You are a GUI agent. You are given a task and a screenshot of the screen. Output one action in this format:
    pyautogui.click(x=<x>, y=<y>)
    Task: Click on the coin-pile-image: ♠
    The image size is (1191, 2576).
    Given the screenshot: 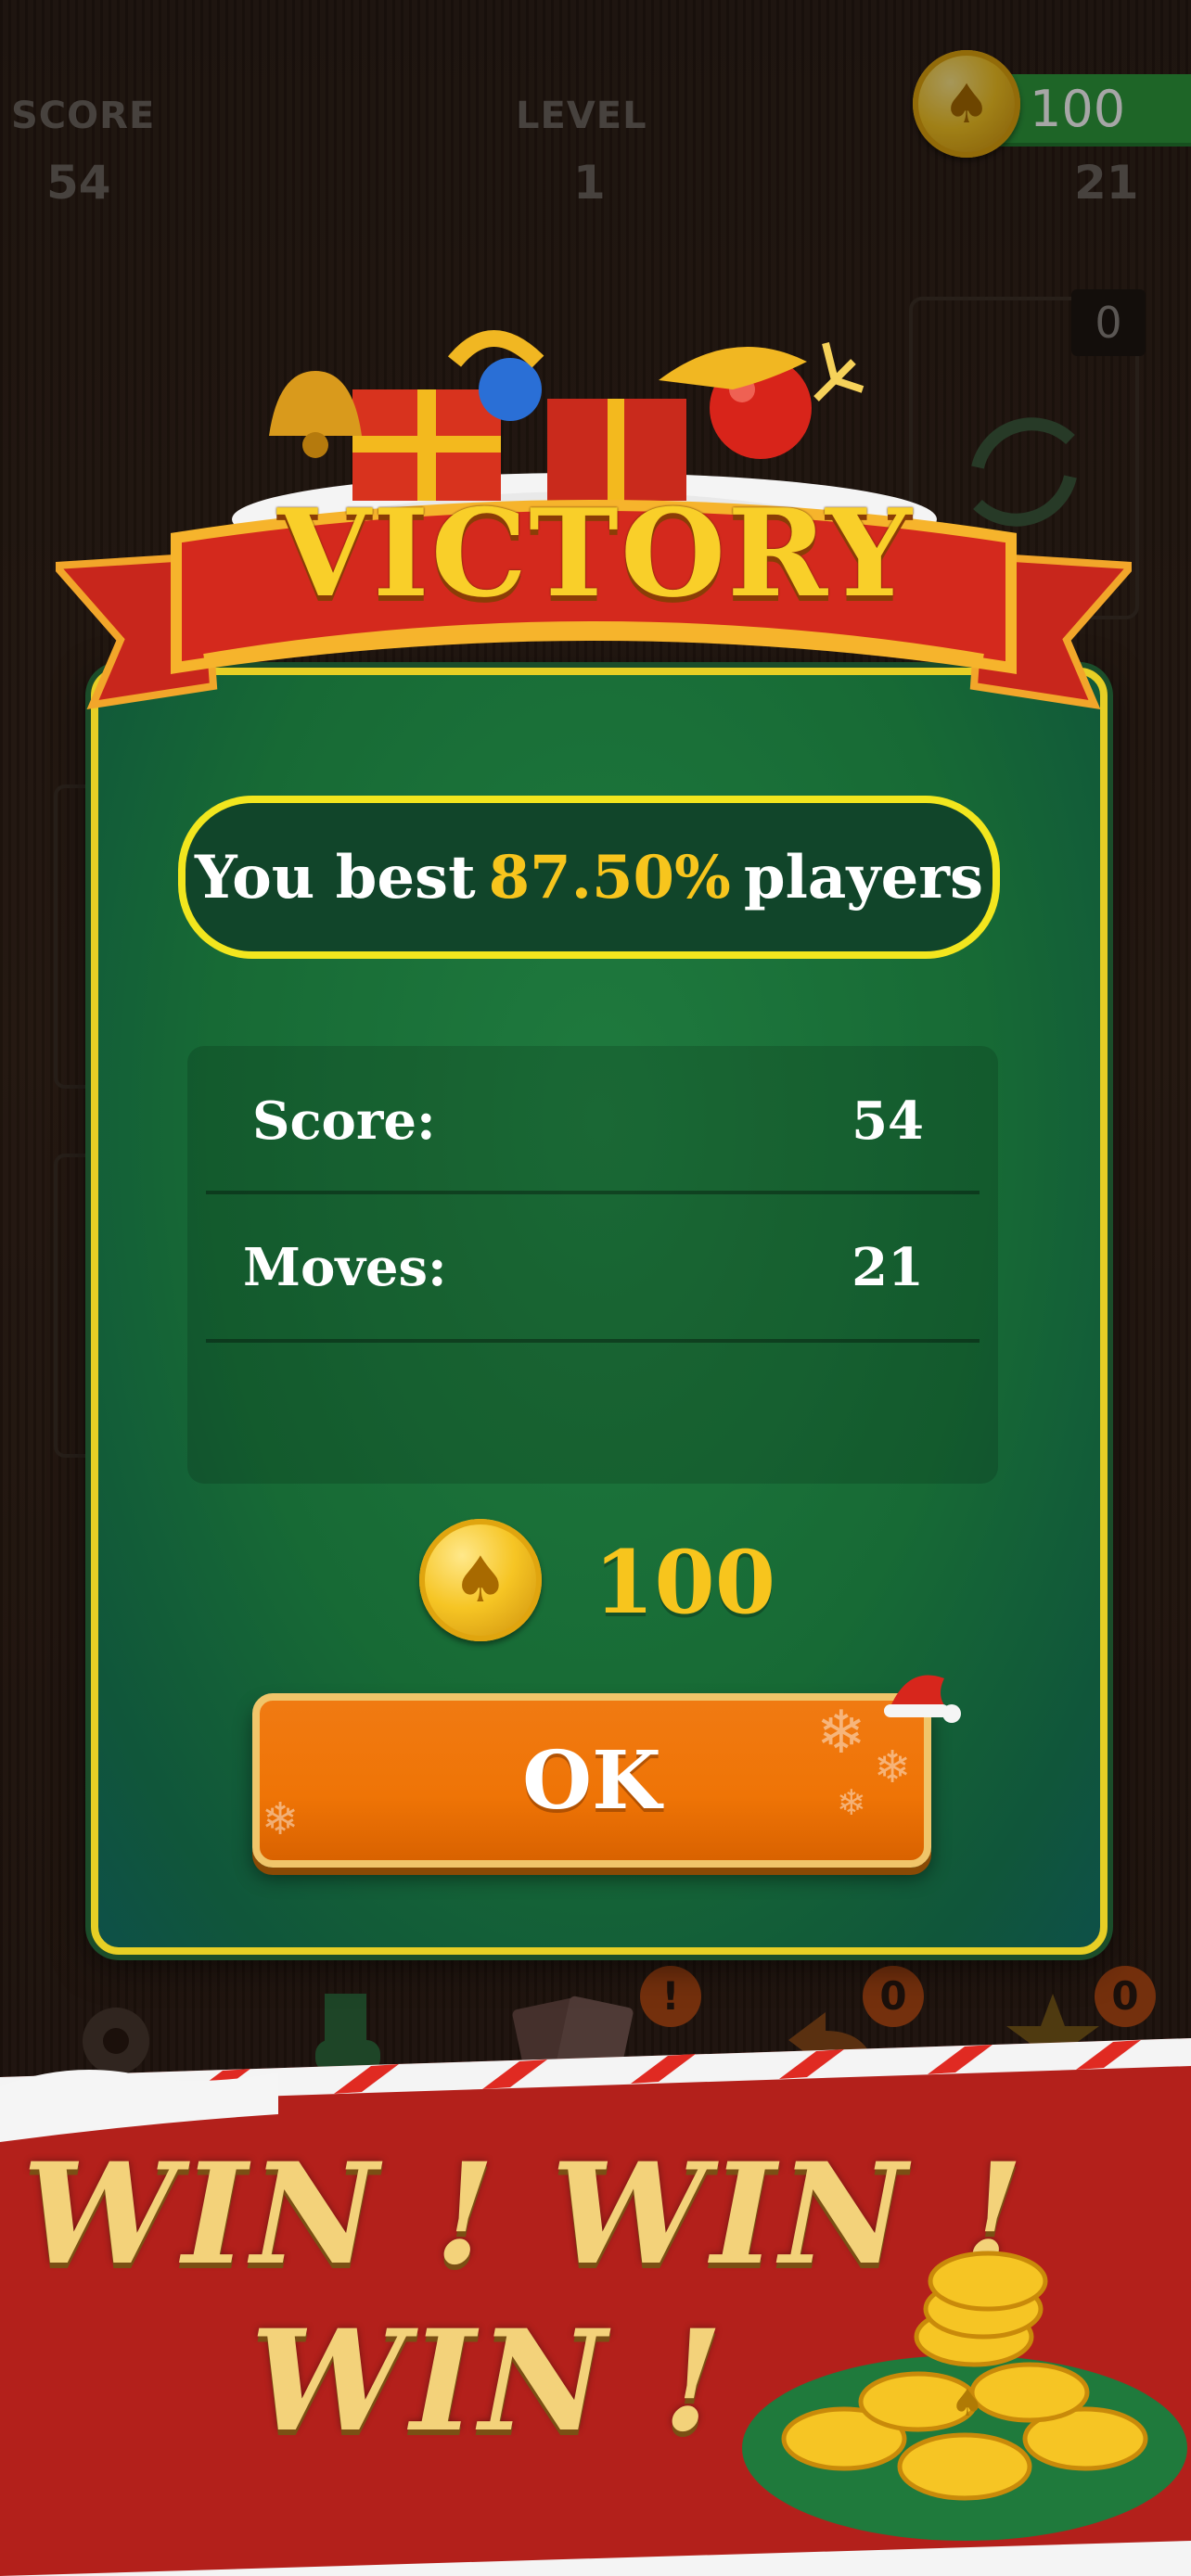 What is the action you would take?
    pyautogui.click(x=964, y=2396)
    